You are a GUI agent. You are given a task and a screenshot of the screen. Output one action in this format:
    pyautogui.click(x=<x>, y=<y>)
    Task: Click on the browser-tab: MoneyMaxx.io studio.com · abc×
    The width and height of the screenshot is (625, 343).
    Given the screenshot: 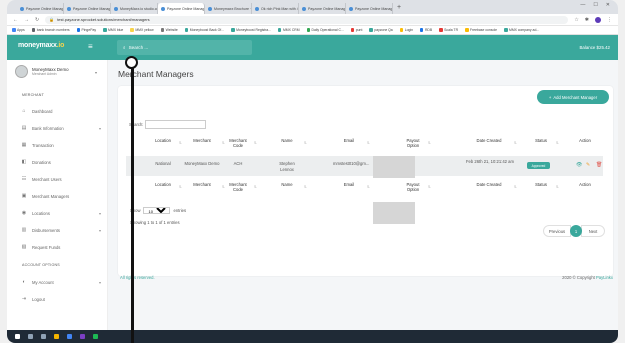 What is the action you would take?
    pyautogui.click(x=134, y=8)
    